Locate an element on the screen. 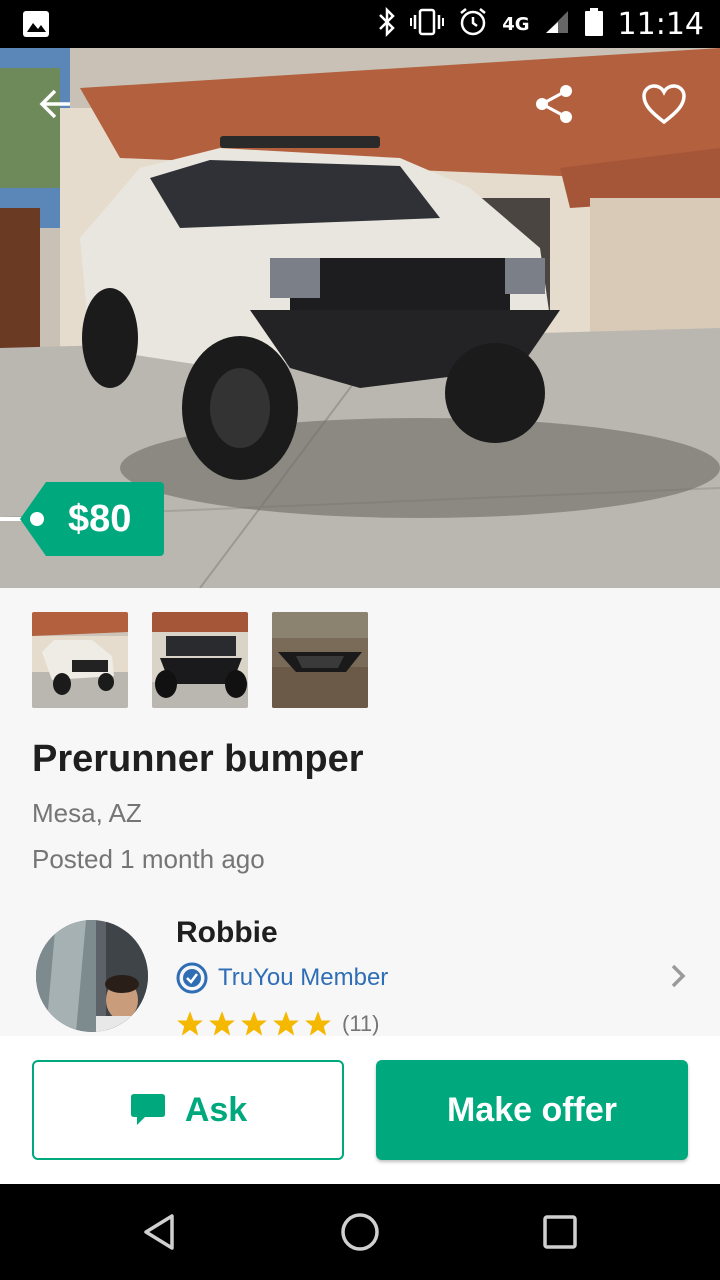  posted-time: Posted 1 month ago is located at coordinates (148, 859).